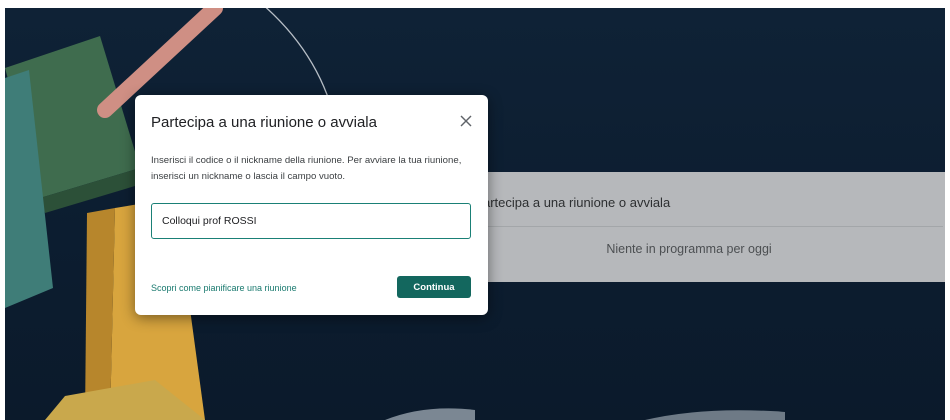 The height and width of the screenshot is (420, 950). I want to click on close-icon, so click(466, 121).